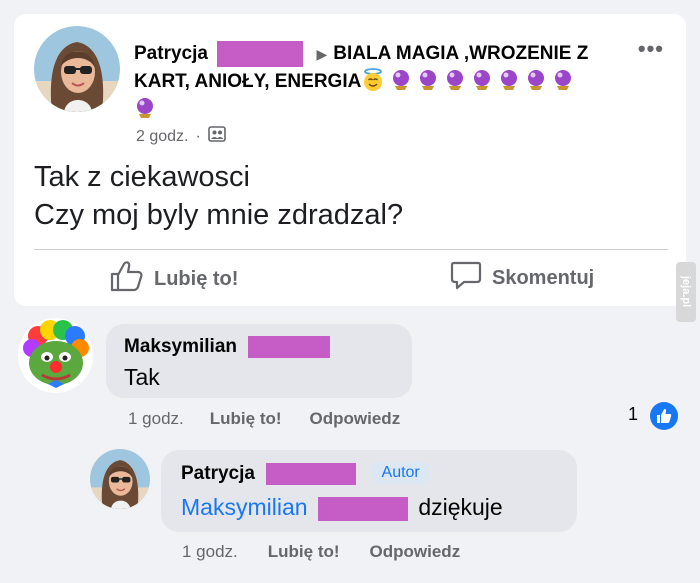 This screenshot has width=700, height=583. Describe the element at coordinates (259, 361) in the screenshot. I see `comment-bubble: Maksymilian Tak` at that location.